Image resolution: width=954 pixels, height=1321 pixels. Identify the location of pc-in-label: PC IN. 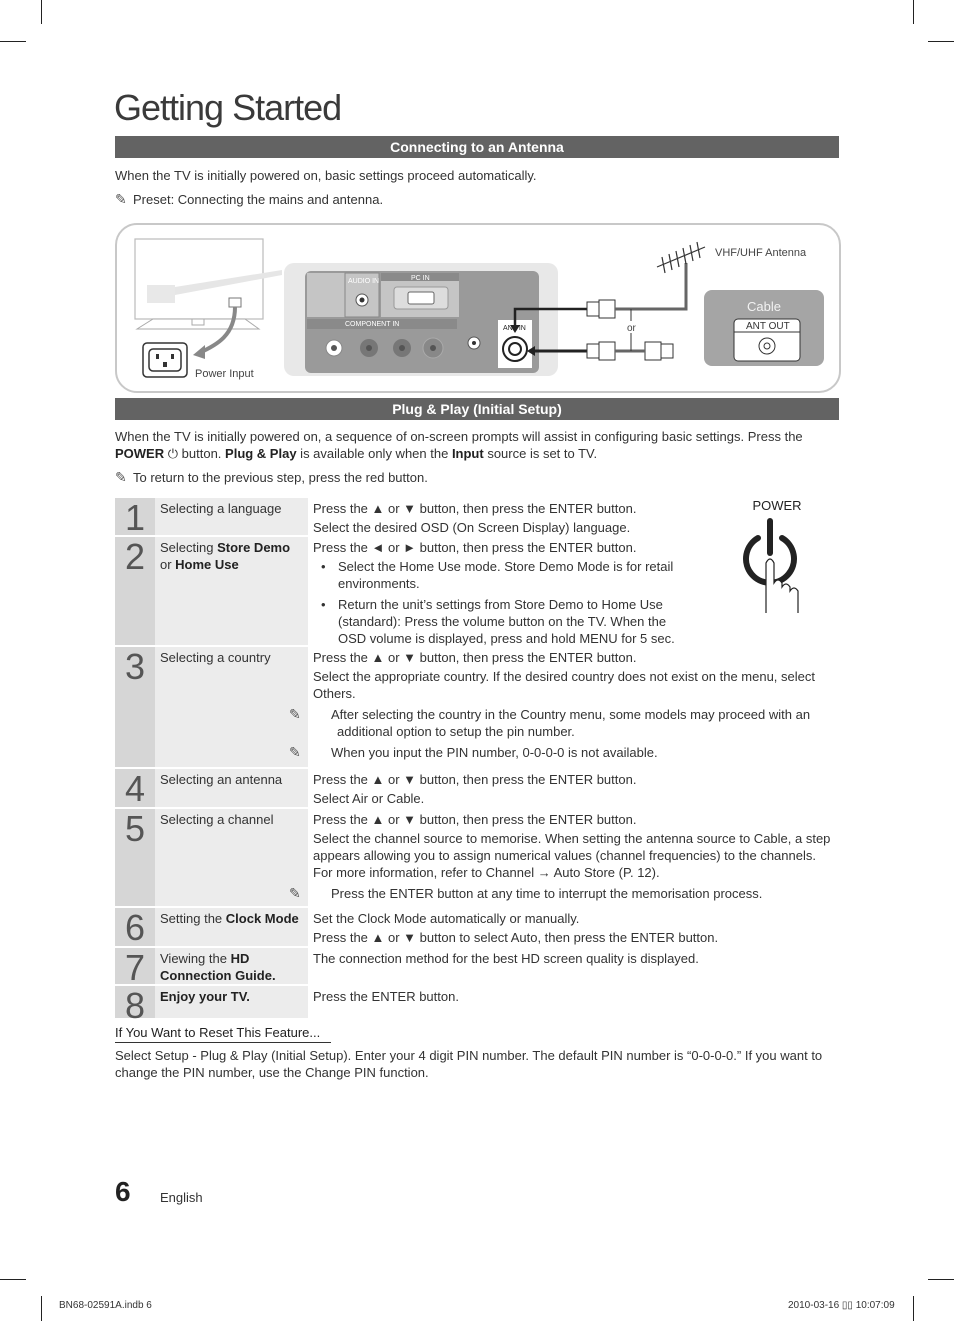
(420, 278).